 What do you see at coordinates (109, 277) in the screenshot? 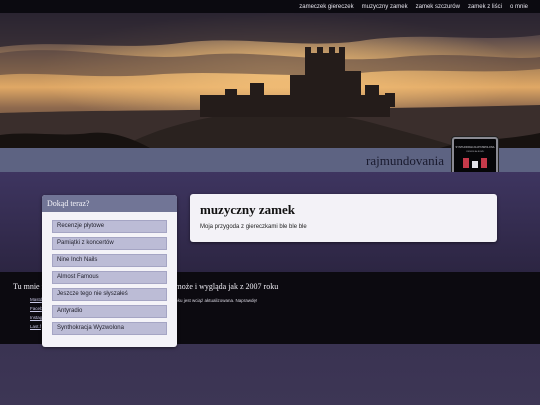
I see `widget-link-almost-famous: Almost Famous` at bounding box center [109, 277].